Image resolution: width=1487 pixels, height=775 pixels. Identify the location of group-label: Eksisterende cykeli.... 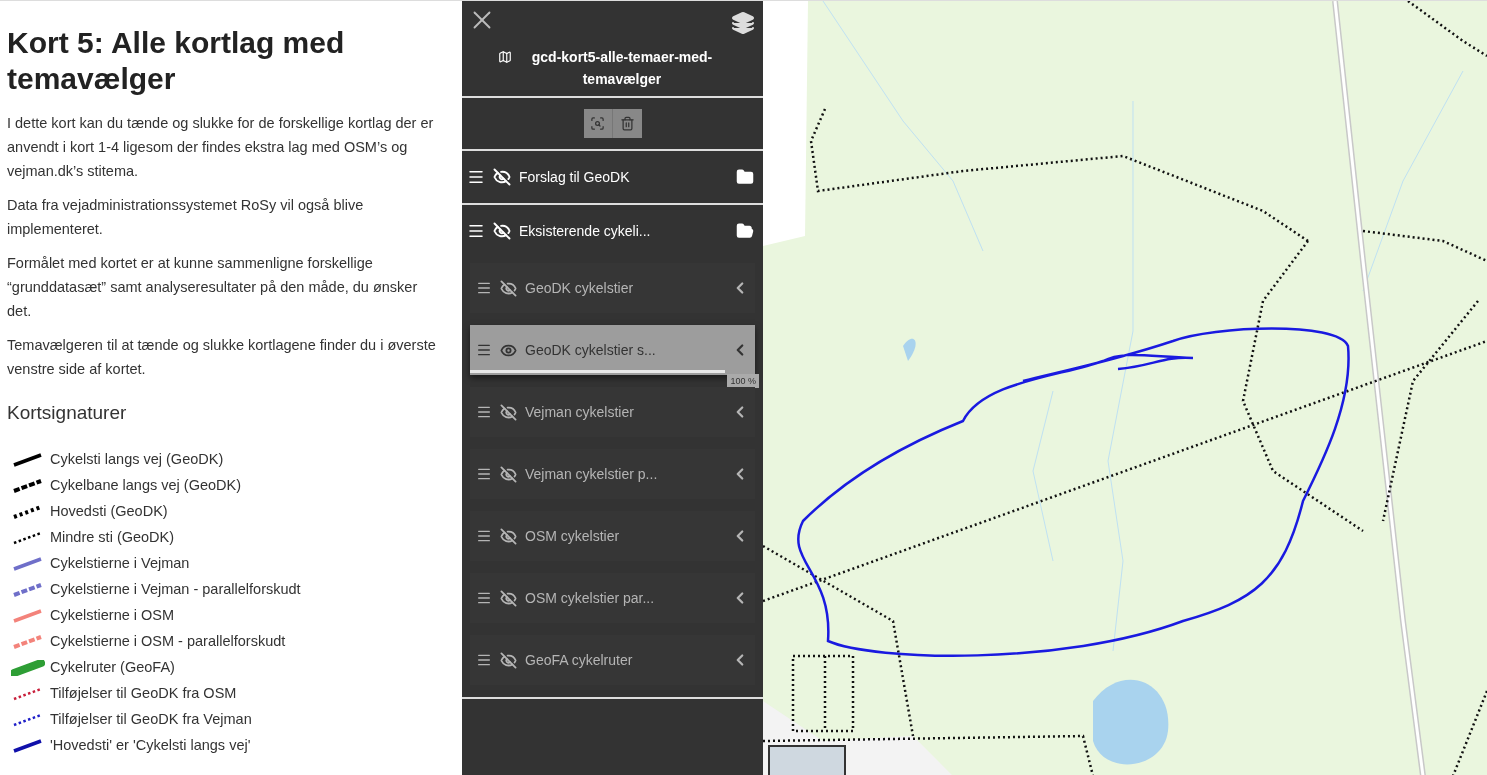
(585, 231).